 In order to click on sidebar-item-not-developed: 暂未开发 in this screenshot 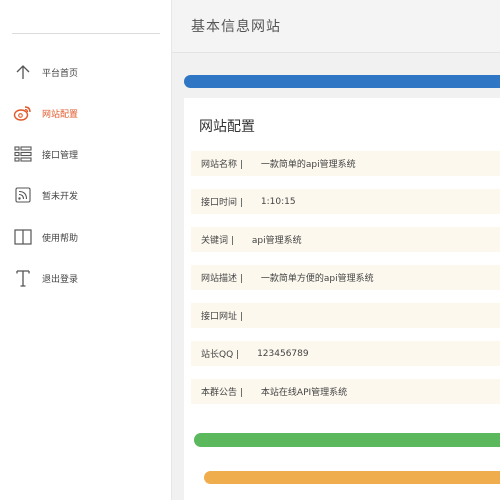, I will do `click(87, 195)`.